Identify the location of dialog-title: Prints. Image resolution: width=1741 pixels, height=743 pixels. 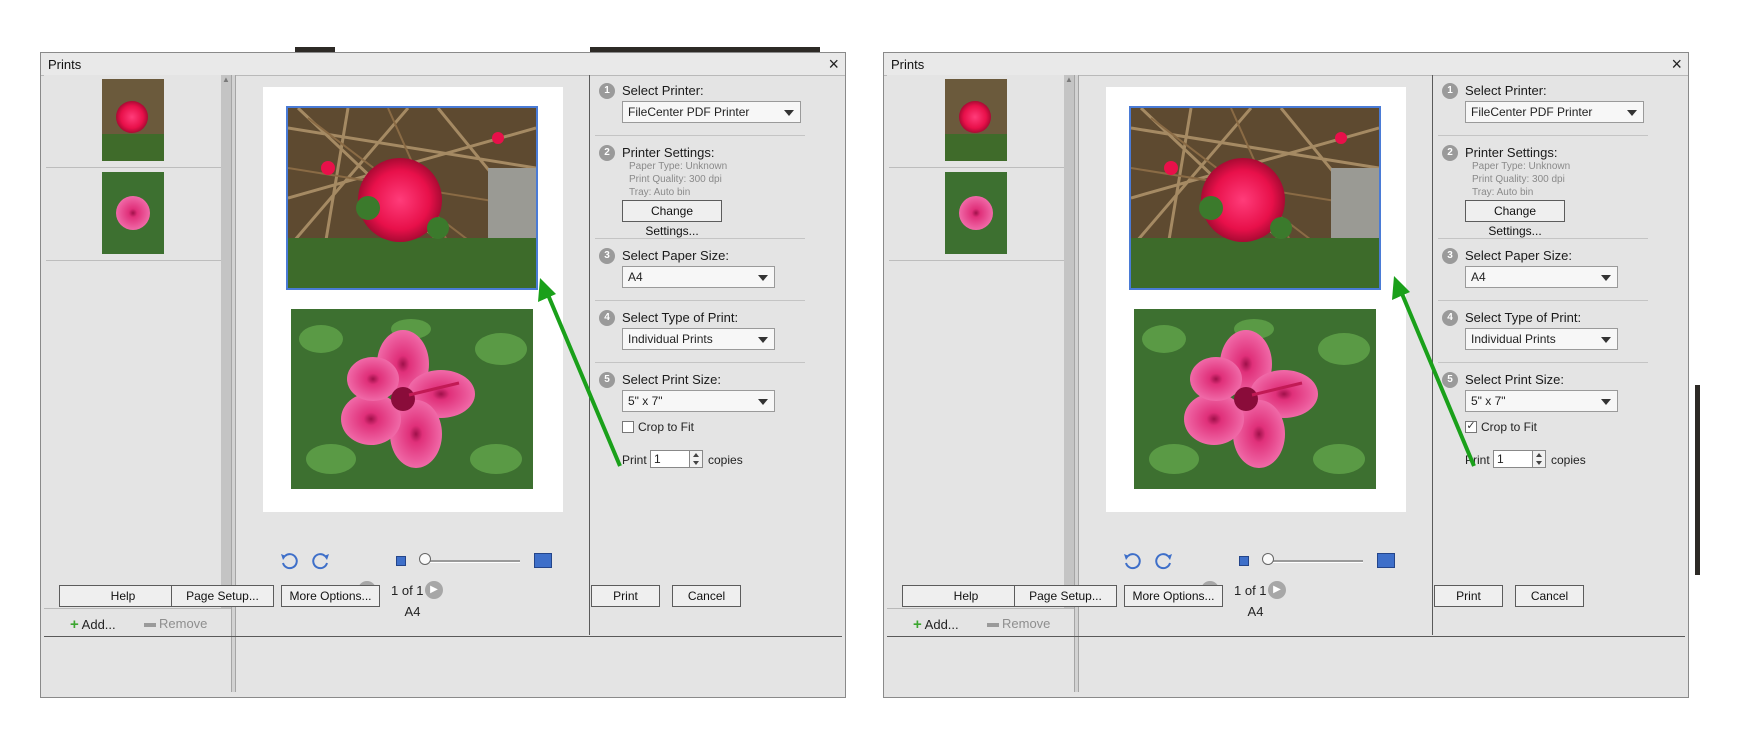
(65, 64).